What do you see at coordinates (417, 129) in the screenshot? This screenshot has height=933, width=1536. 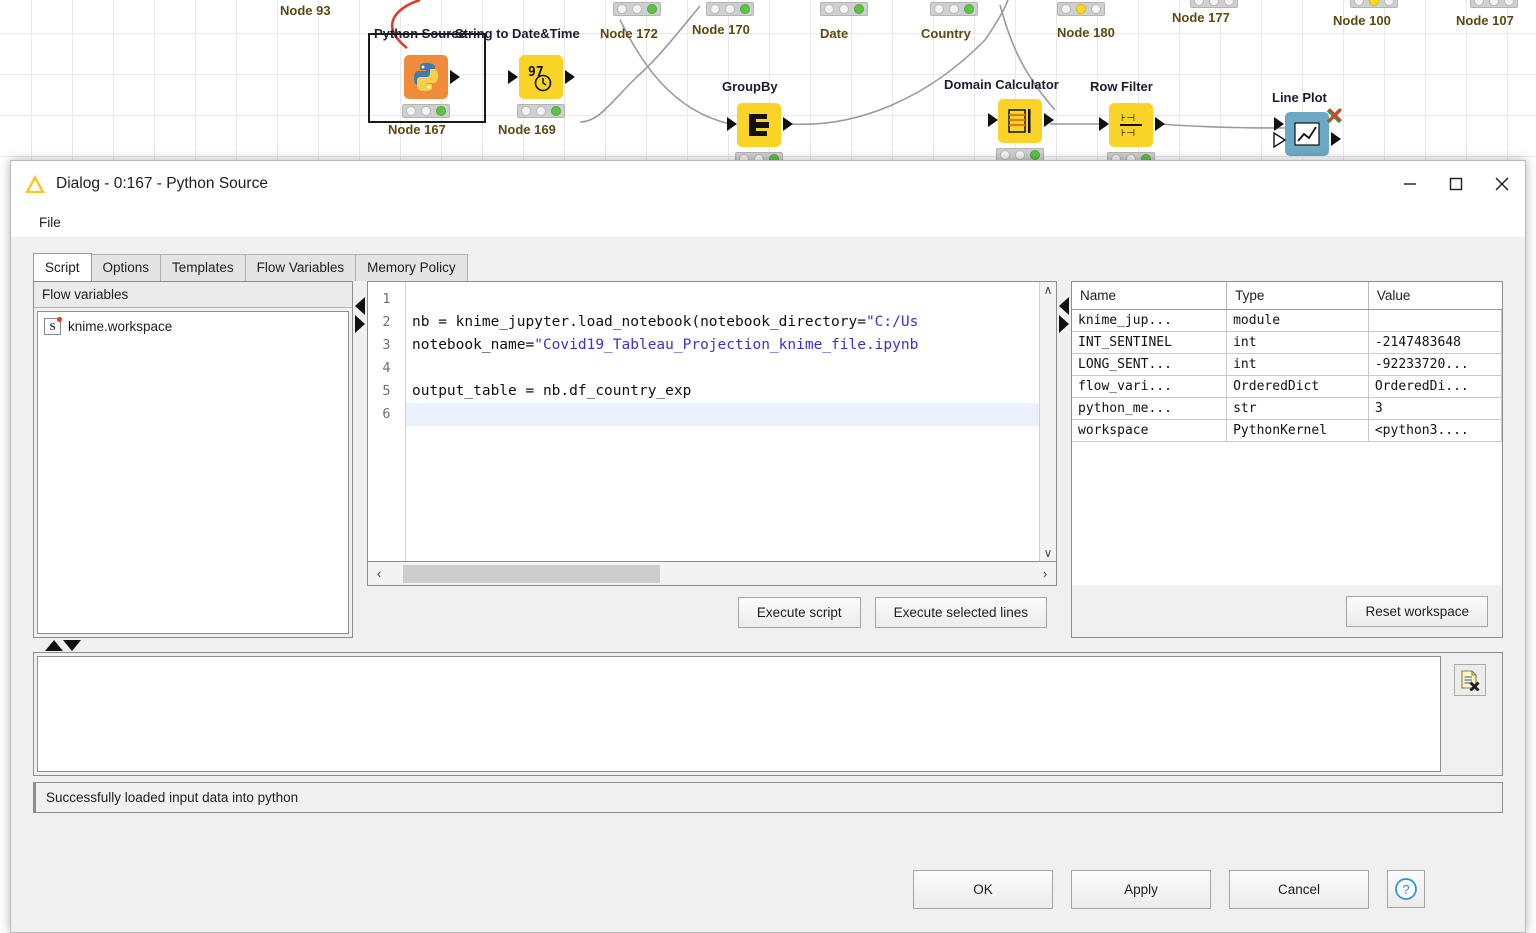 I see `canvas-label-node-167: Node 167` at bounding box center [417, 129].